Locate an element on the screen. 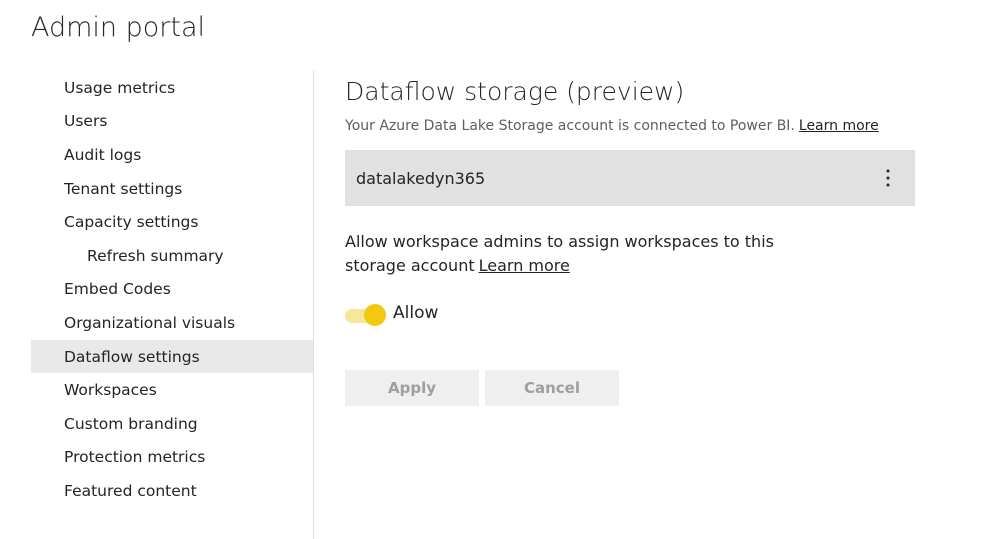 The width and height of the screenshot is (1000, 539). page-title: Admin portal is located at coordinates (118, 27).